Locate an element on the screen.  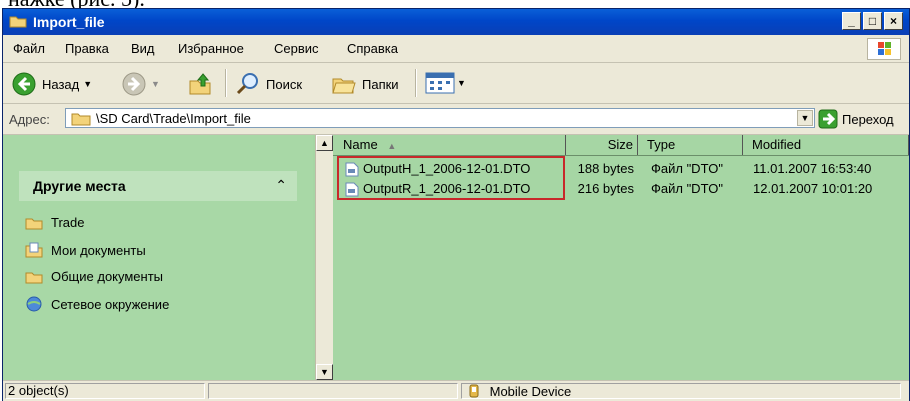
forward-arrow-icon is located at coordinates (134, 84).